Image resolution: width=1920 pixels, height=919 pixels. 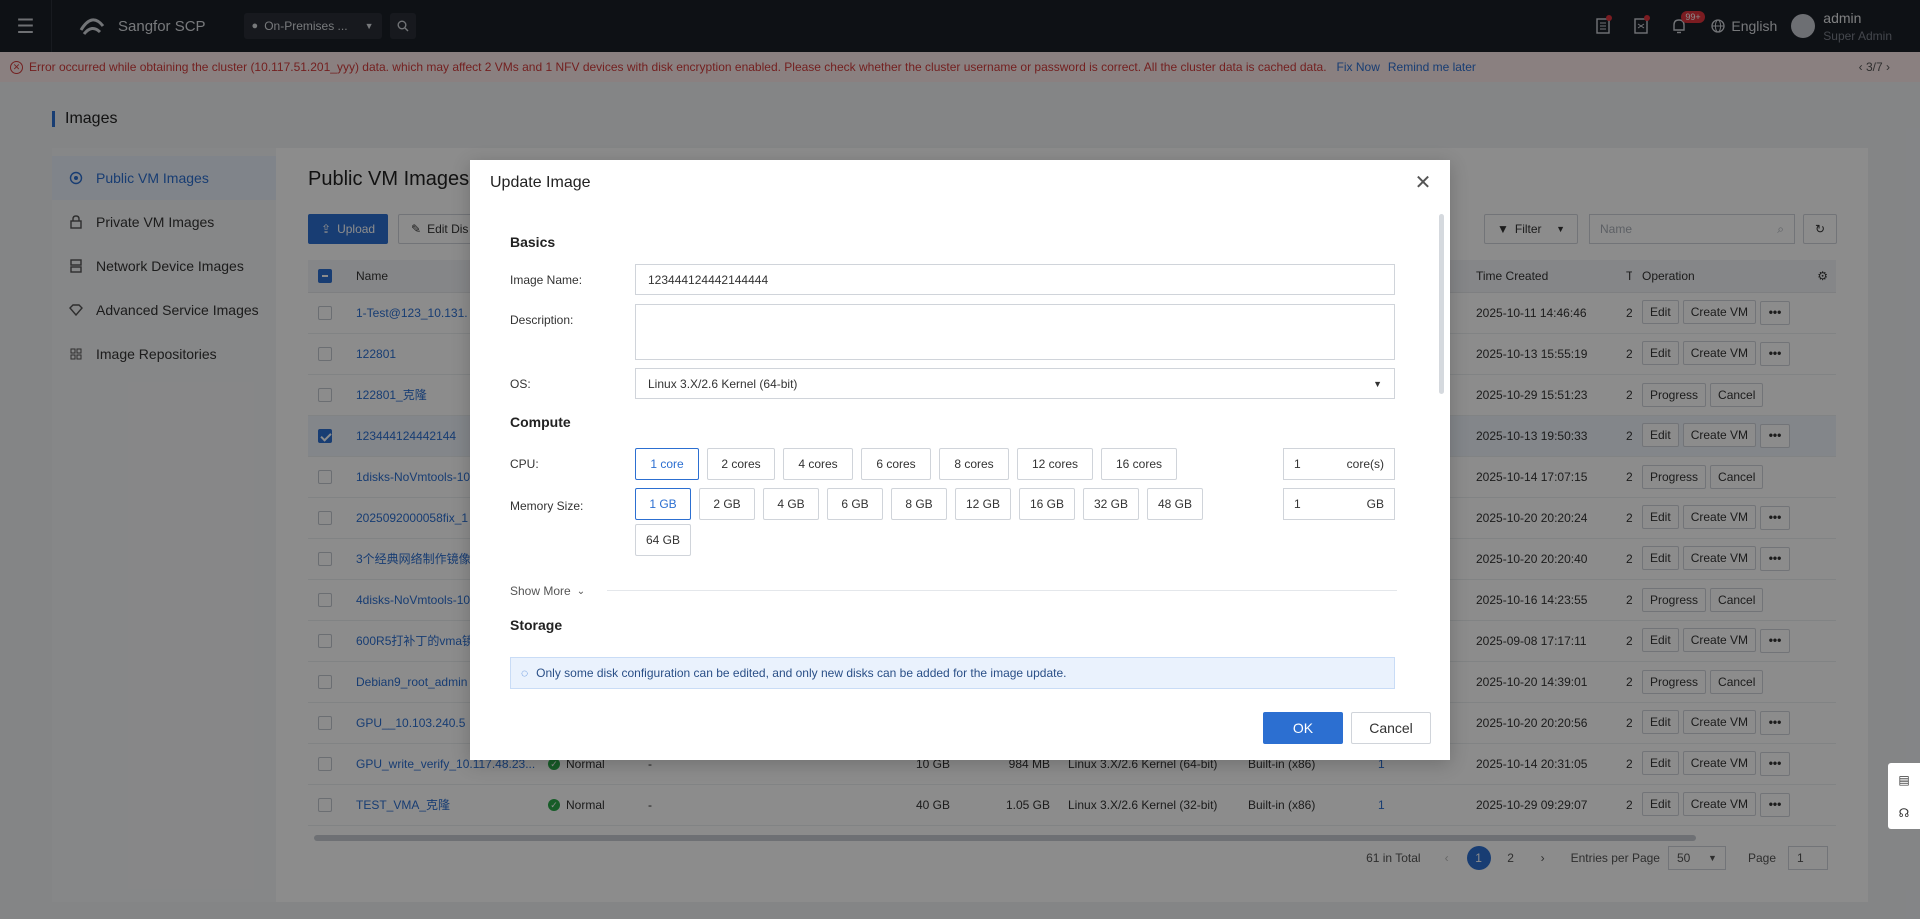 I want to click on memory-input: 1 GB, so click(x=1339, y=504).